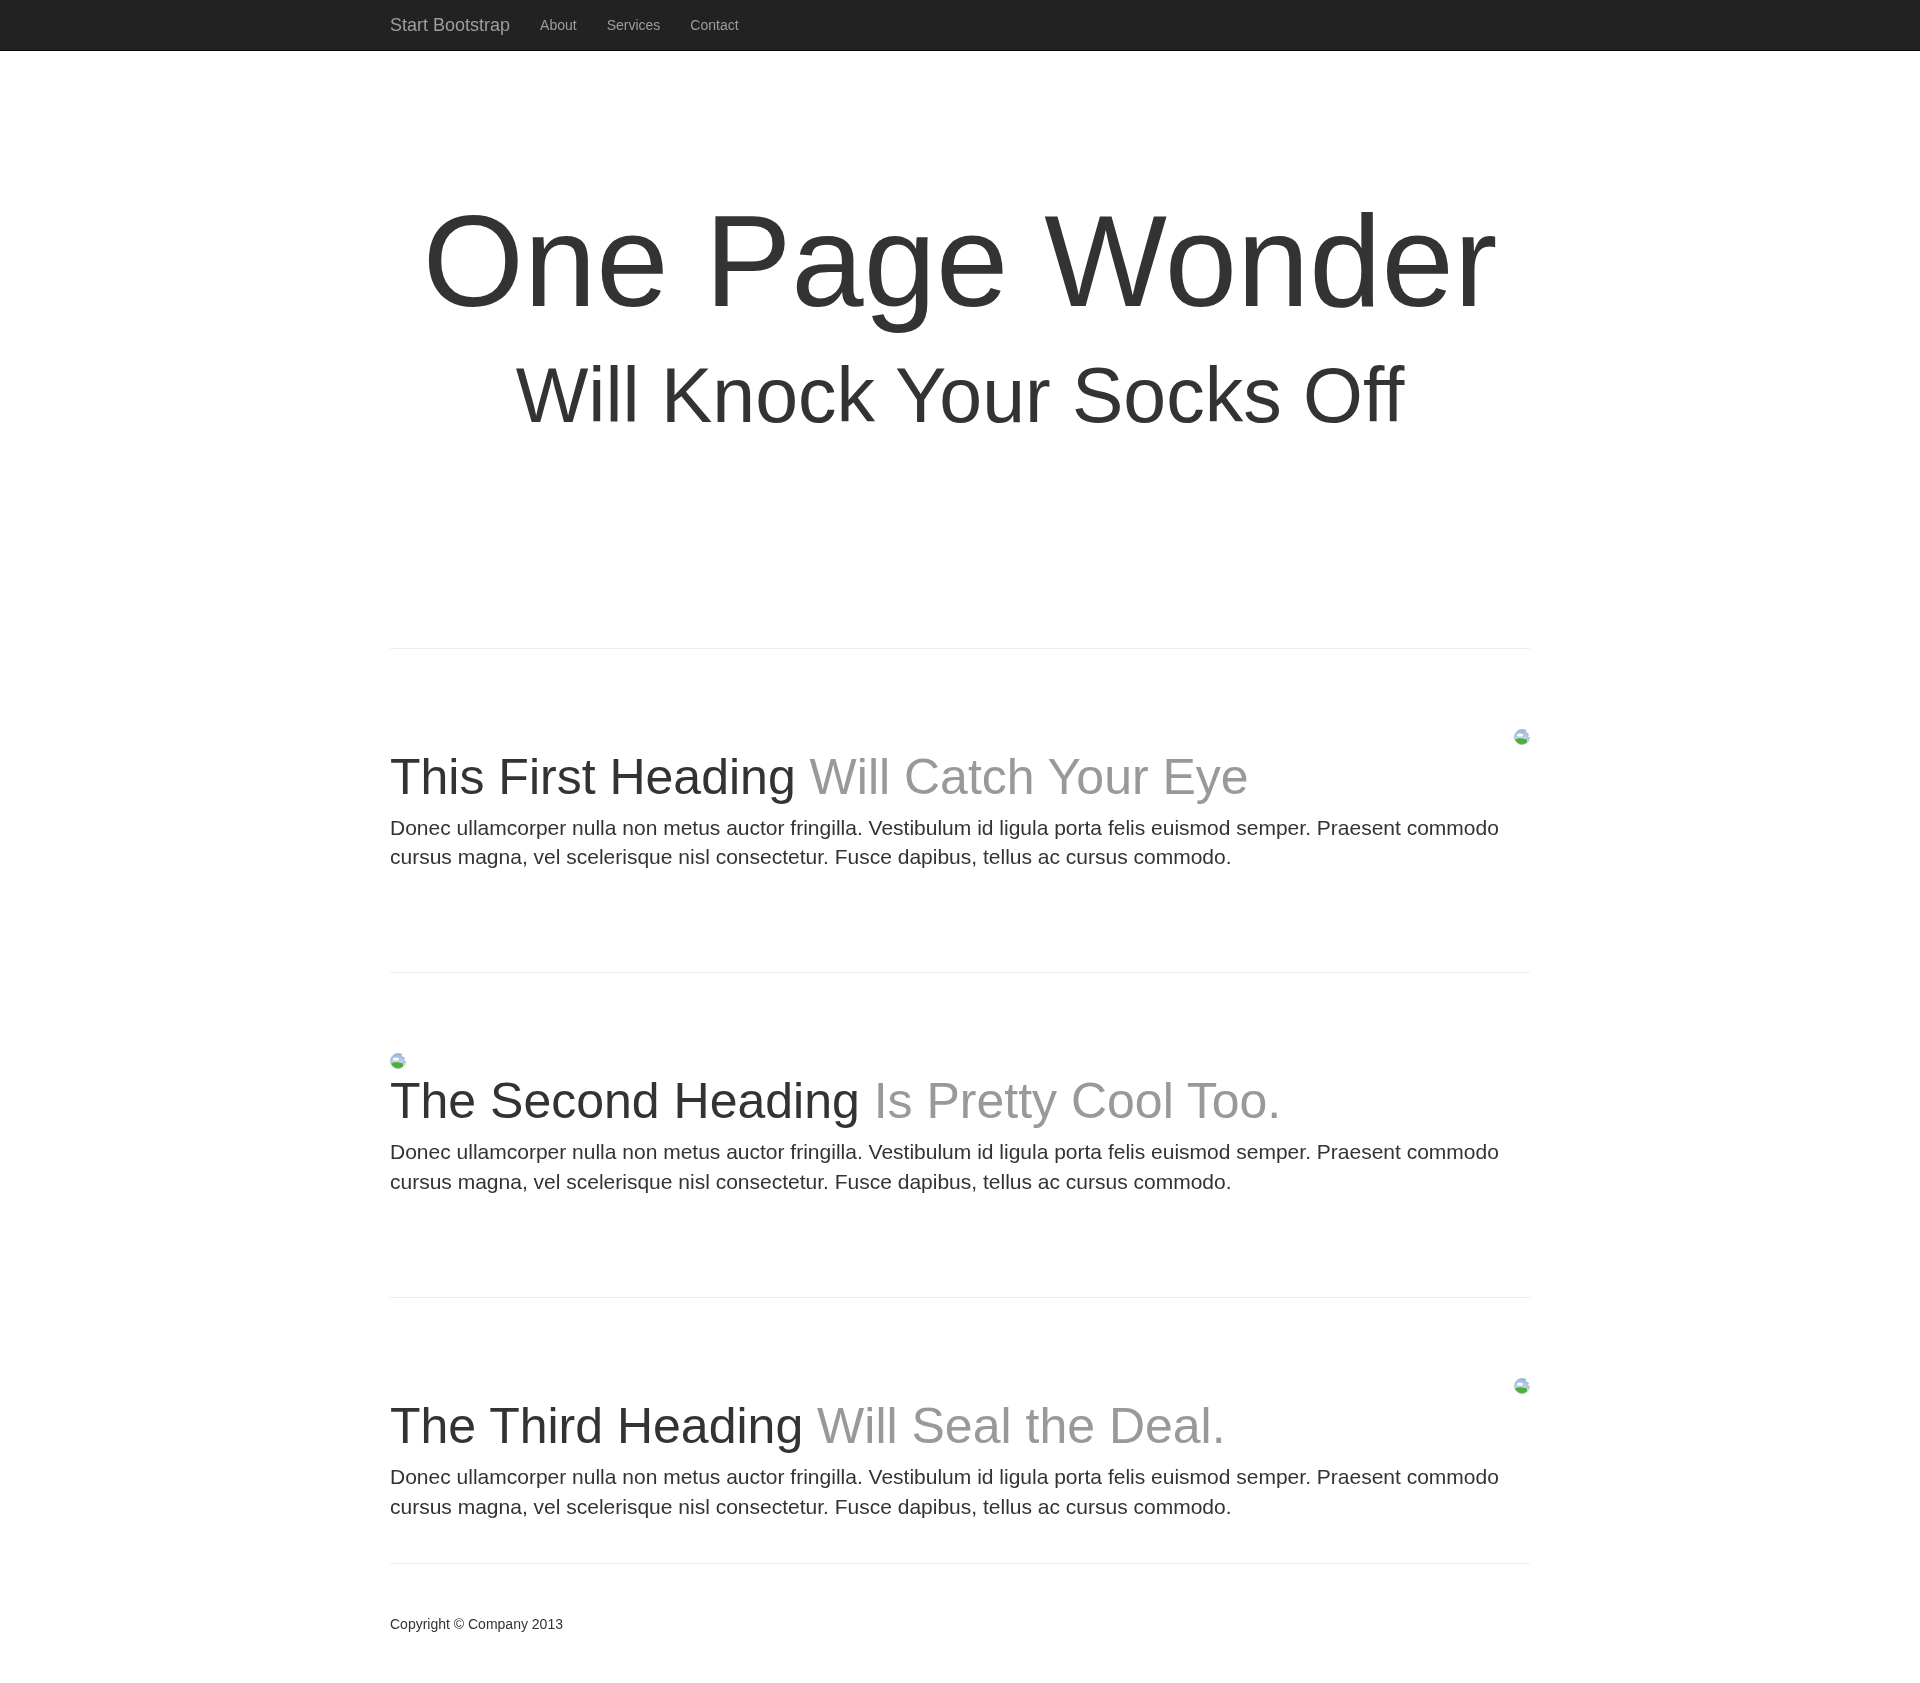  Describe the element at coordinates (808, 1427) in the screenshot. I see `section-heading: The Third Heading Will Seal the Deal.` at that location.